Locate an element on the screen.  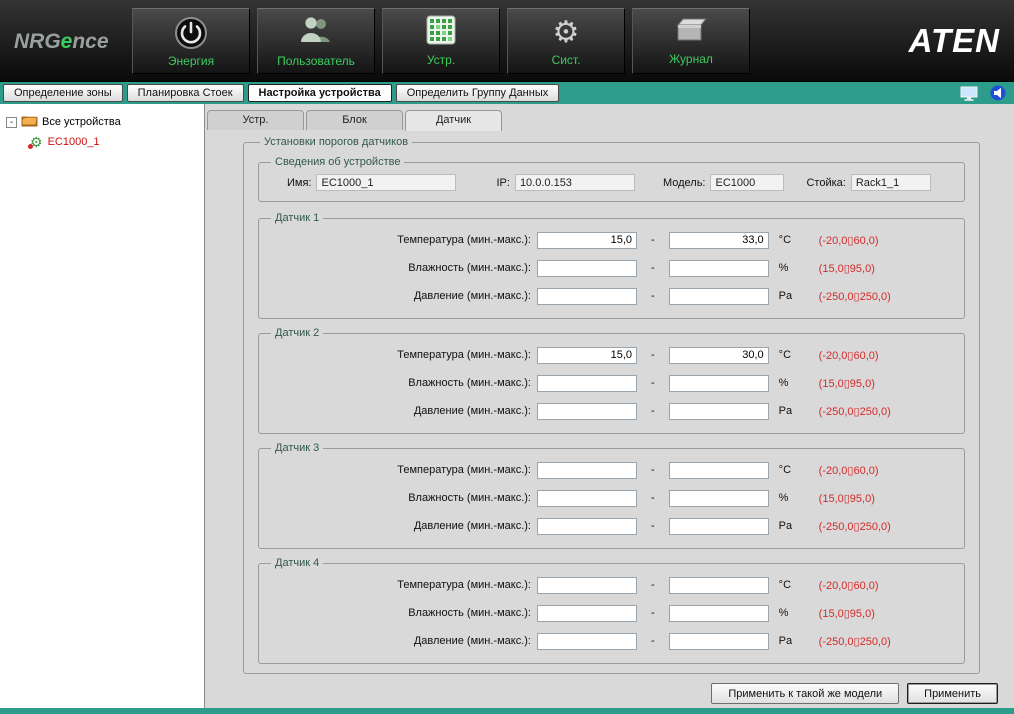
sensor-3-temp-min-input is located at coordinates (587, 470).